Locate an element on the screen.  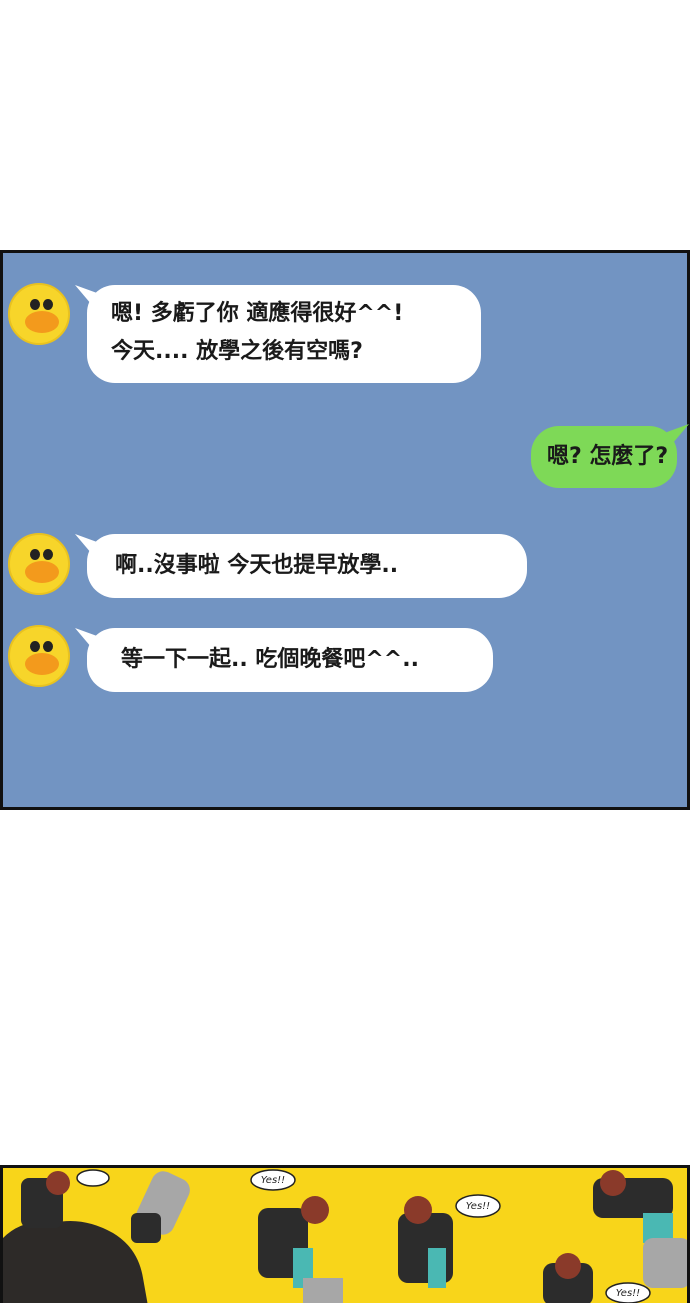
message-bubble-outgoing: 嗯? 怎麼了? is located at coordinates (604, 457).